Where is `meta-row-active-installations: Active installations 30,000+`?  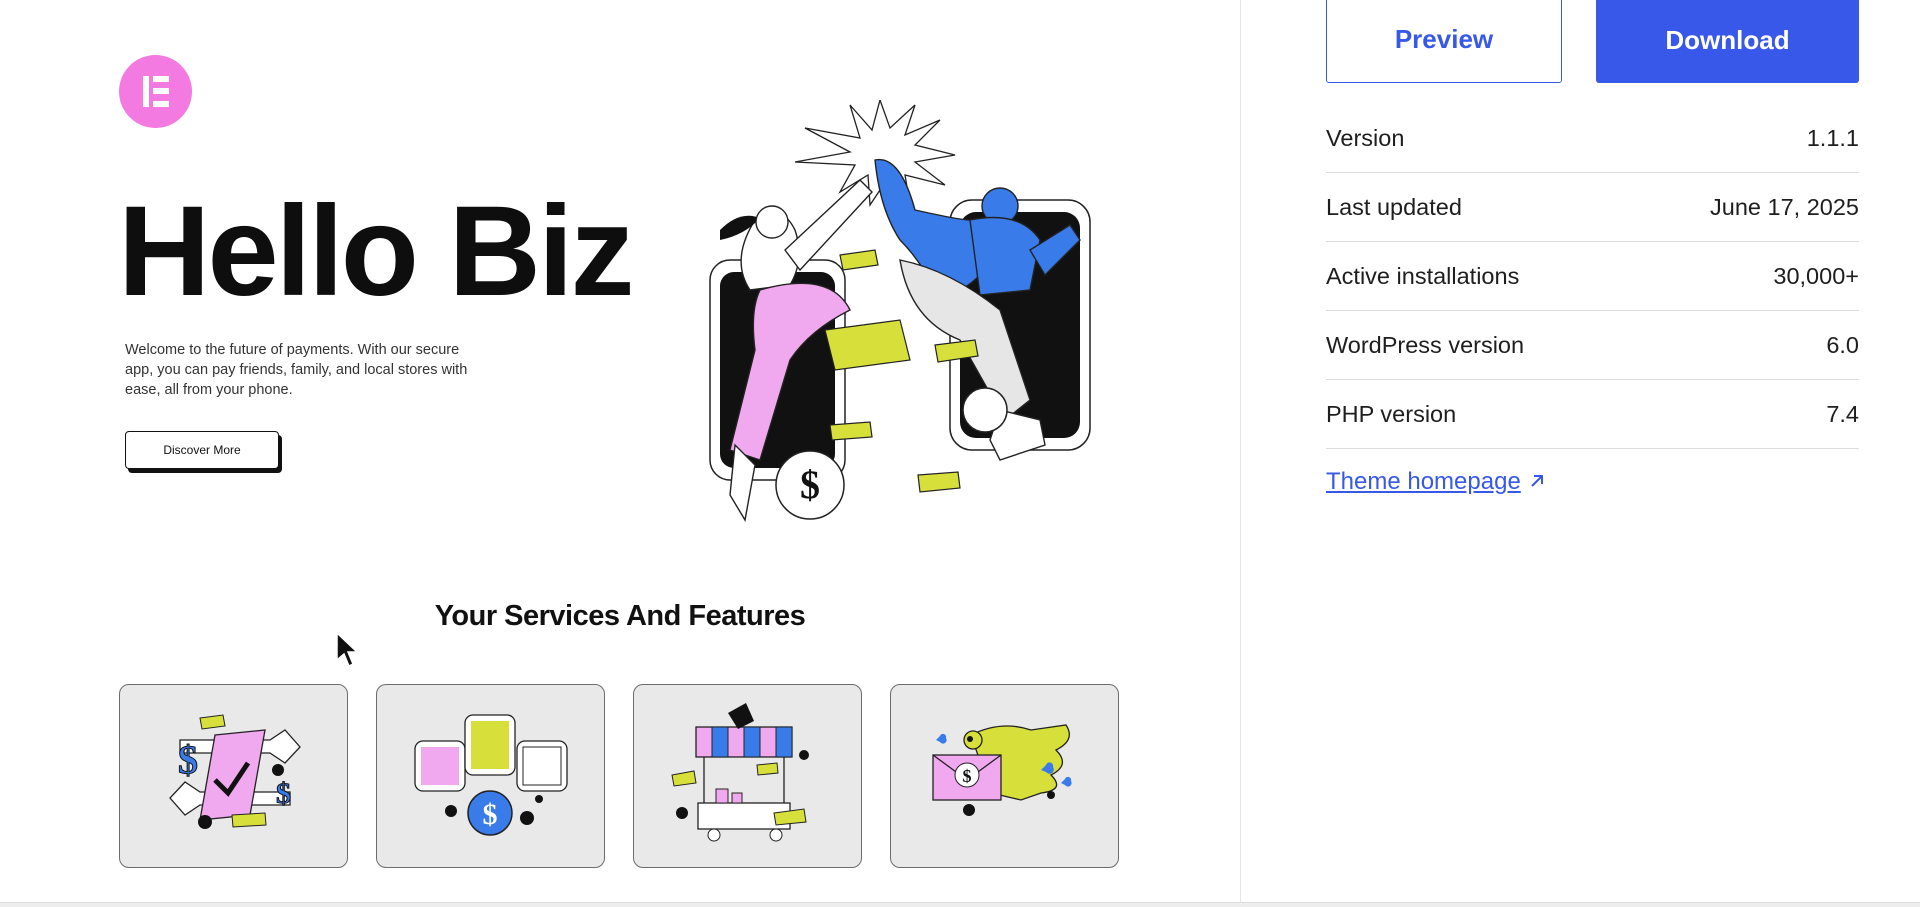
meta-row-active-installations: Active installations 30,000+ is located at coordinates (1592, 276).